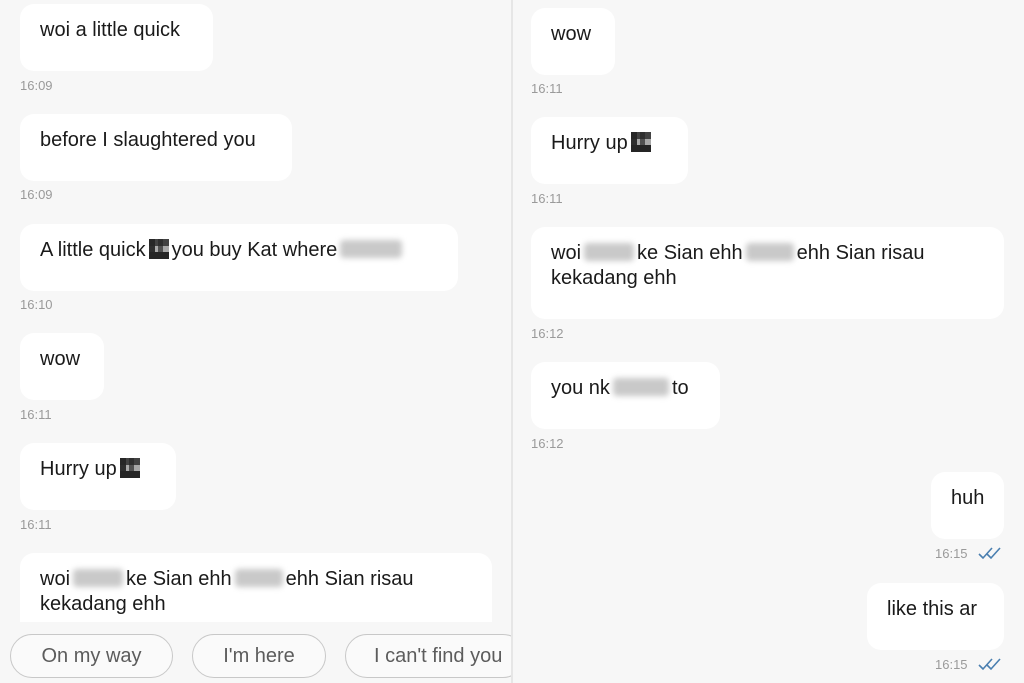 The image size is (1024, 683). Describe the element at coordinates (428, 656) in the screenshot. I see `quick-reply-cant-find-you: I can't find you` at that location.